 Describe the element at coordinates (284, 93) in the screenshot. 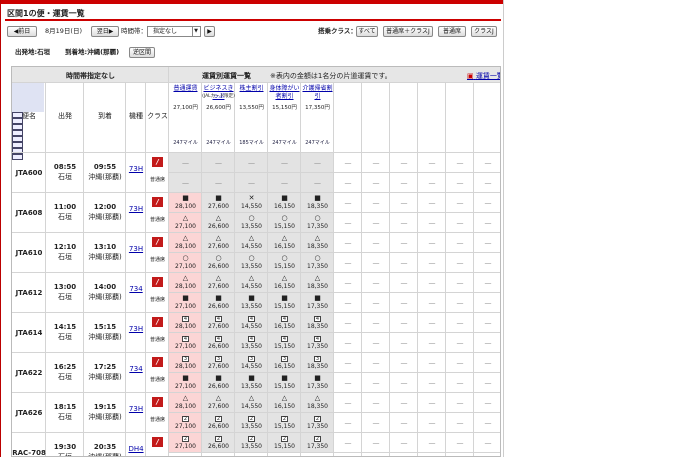

I see `fare-name-3: 身体障がい者割引` at that location.